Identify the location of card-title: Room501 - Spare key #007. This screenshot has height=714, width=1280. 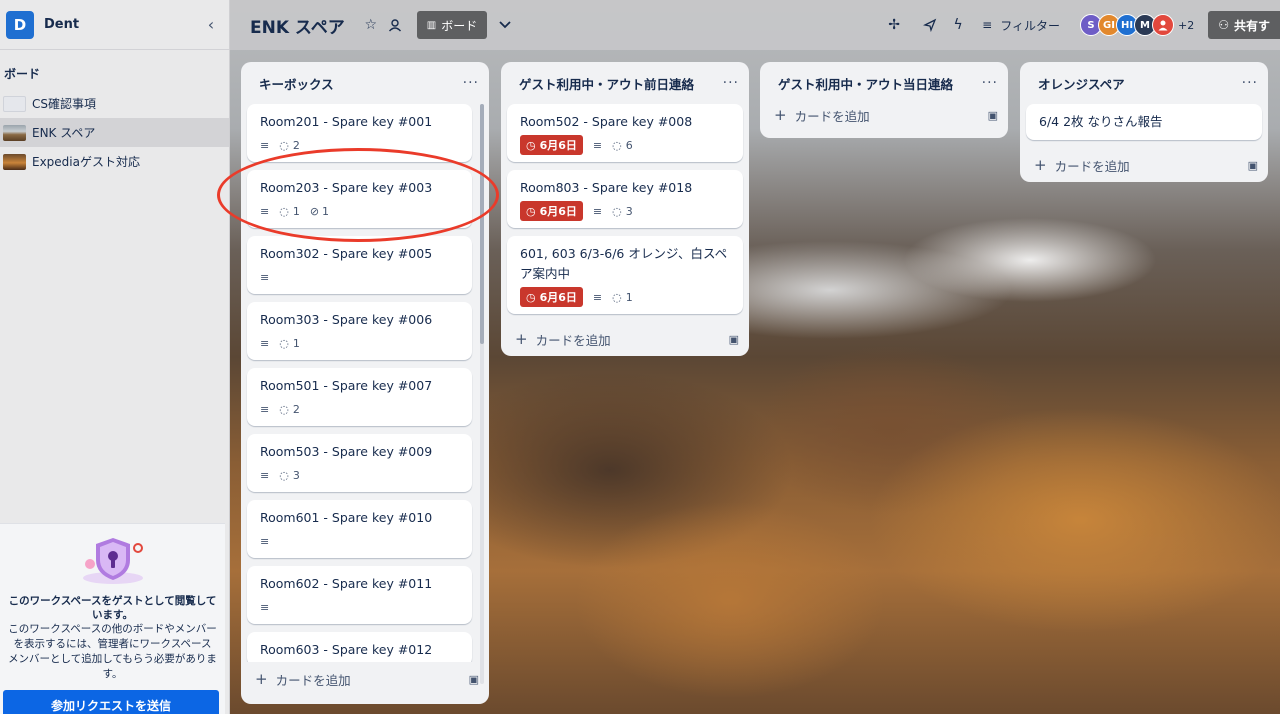
(346, 385).